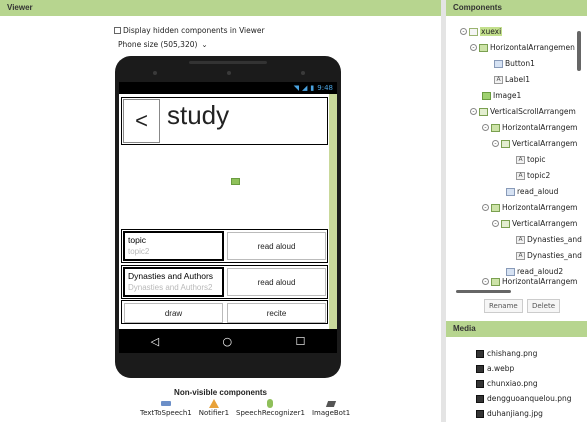 The width and height of the screenshot is (587, 422). What do you see at coordinates (166, 408) in the screenshot?
I see `nonvisible-item: TextToSpeech1` at bounding box center [166, 408].